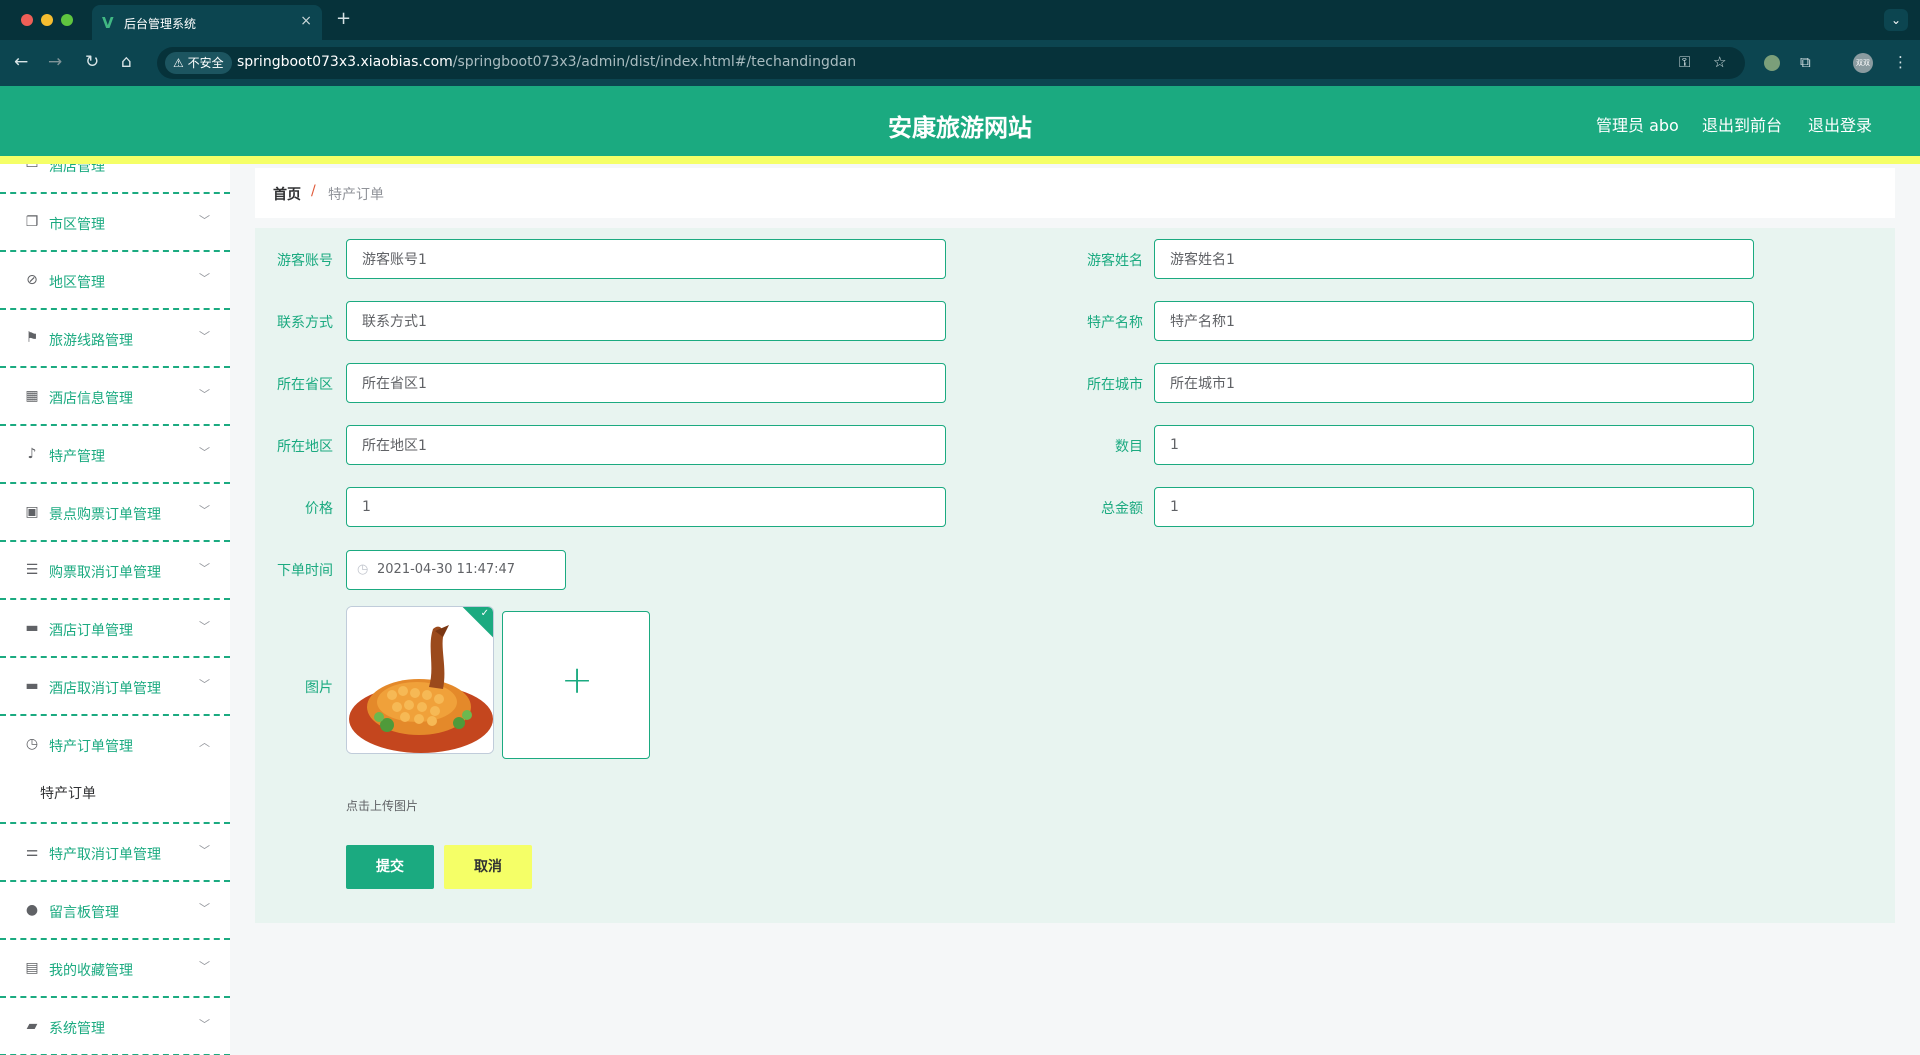 This screenshot has width=1920, height=1055. I want to click on exit-to-front-link: 退出到前台, so click(1742, 124).